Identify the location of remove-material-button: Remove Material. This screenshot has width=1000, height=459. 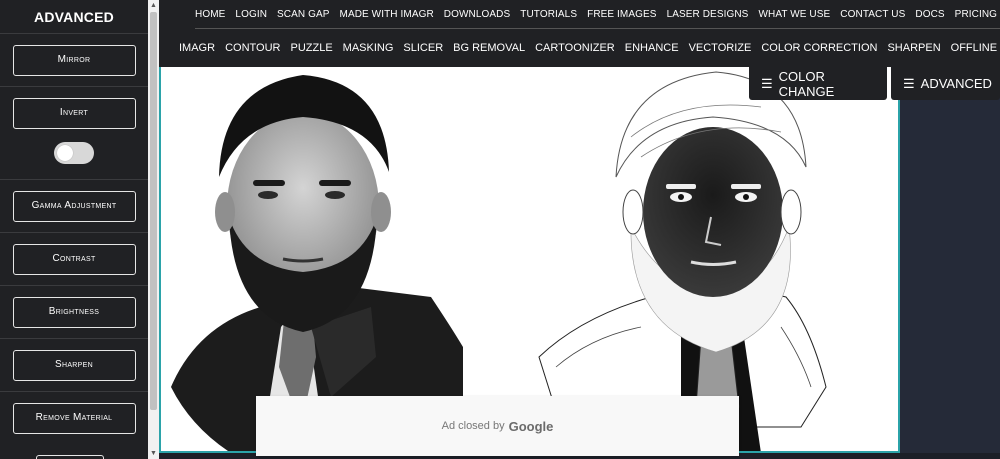
(74, 418).